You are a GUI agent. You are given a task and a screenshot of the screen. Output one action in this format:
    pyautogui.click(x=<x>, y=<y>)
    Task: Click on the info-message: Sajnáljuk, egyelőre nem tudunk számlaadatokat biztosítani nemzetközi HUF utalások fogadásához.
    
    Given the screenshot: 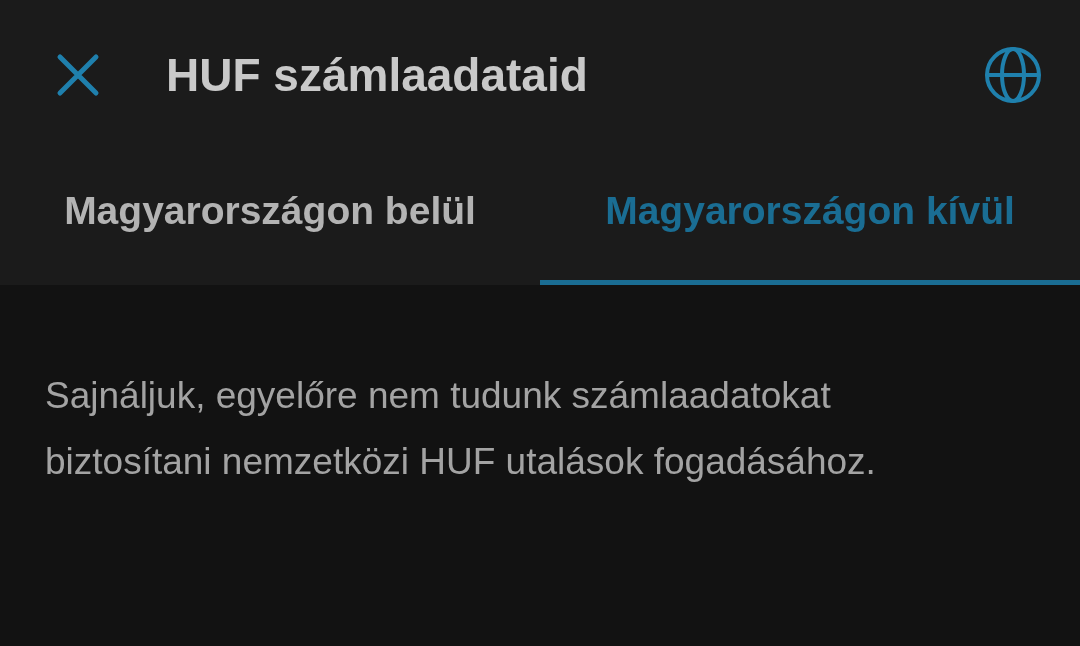 What is the action you would take?
    pyautogui.click(x=460, y=429)
    